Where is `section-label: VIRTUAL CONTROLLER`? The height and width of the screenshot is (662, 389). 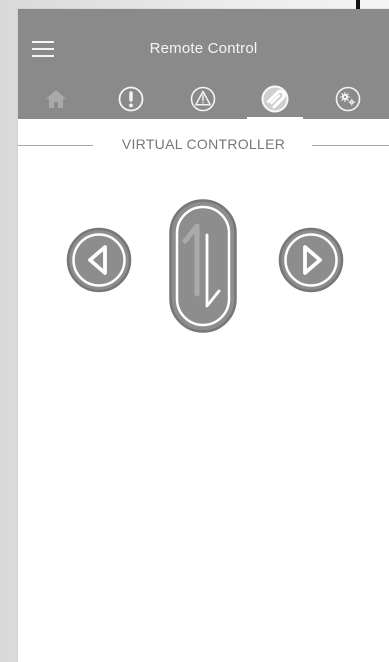
section-label: VIRTUAL CONTROLLER is located at coordinates (203, 144).